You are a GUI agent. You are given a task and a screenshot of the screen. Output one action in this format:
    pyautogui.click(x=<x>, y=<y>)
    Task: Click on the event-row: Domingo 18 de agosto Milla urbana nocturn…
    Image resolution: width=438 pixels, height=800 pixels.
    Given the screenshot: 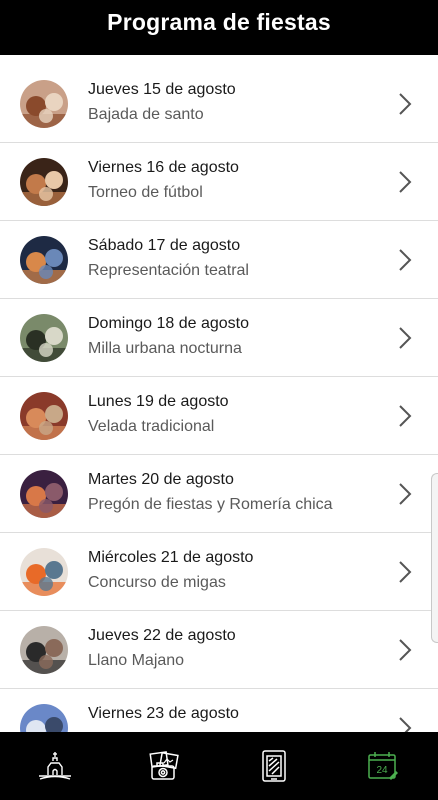 What is the action you would take?
    pyautogui.click(x=219, y=338)
    